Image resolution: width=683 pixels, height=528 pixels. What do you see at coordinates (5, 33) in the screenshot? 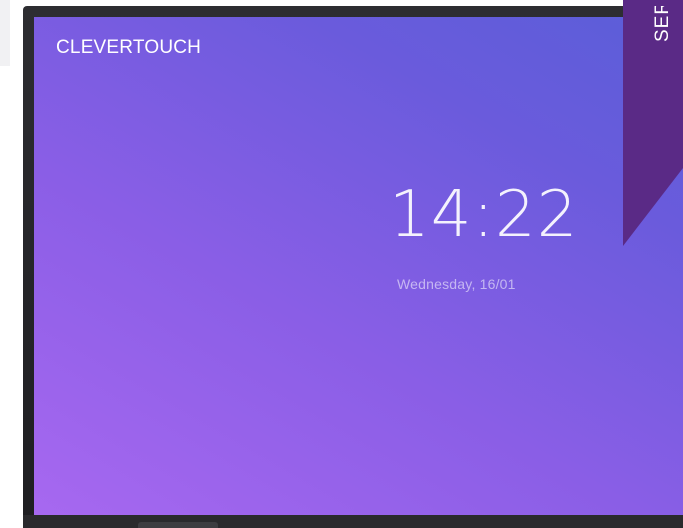
I see `backdrop-strip` at bounding box center [5, 33].